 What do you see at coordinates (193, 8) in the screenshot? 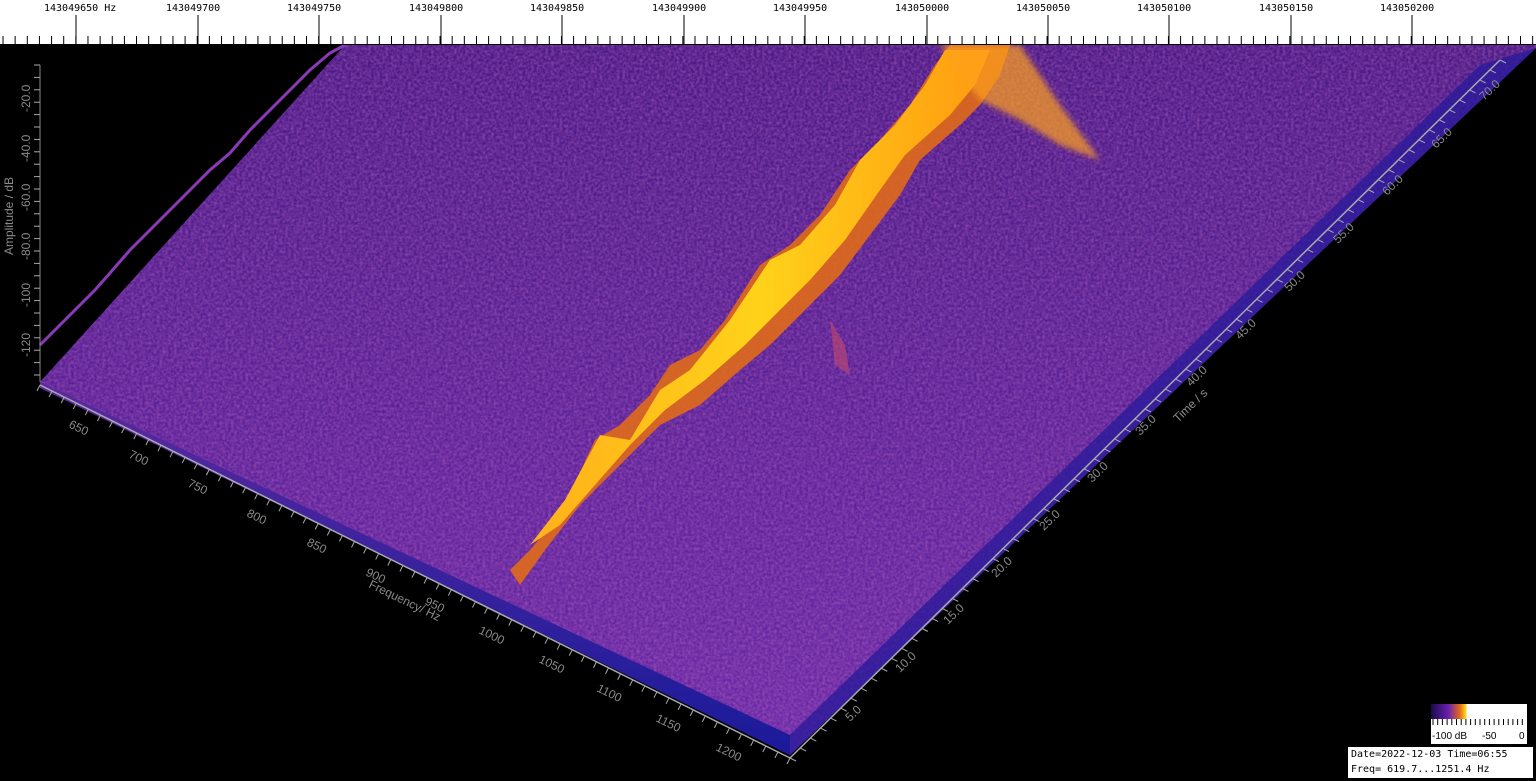
I see `ruler-label-1: 143049700` at bounding box center [193, 8].